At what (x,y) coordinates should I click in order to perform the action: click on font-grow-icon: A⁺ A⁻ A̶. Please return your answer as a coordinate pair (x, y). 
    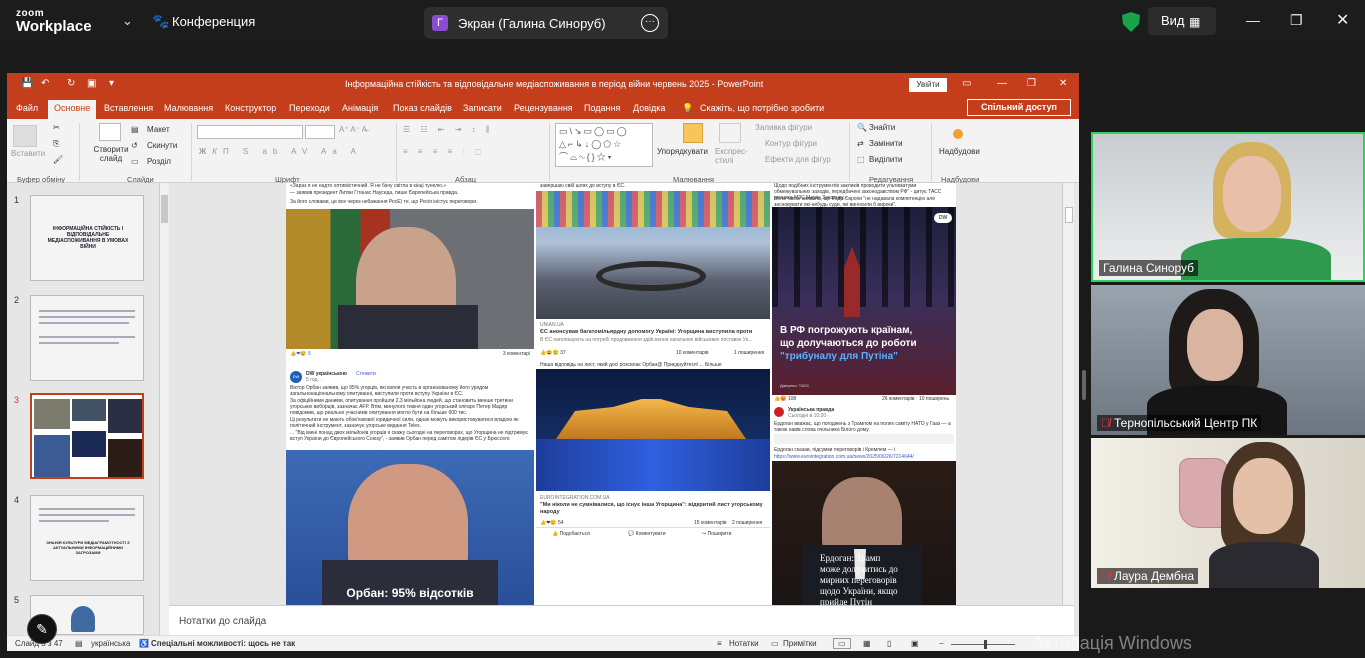
    Looking at the image, I should click on (353, 129).